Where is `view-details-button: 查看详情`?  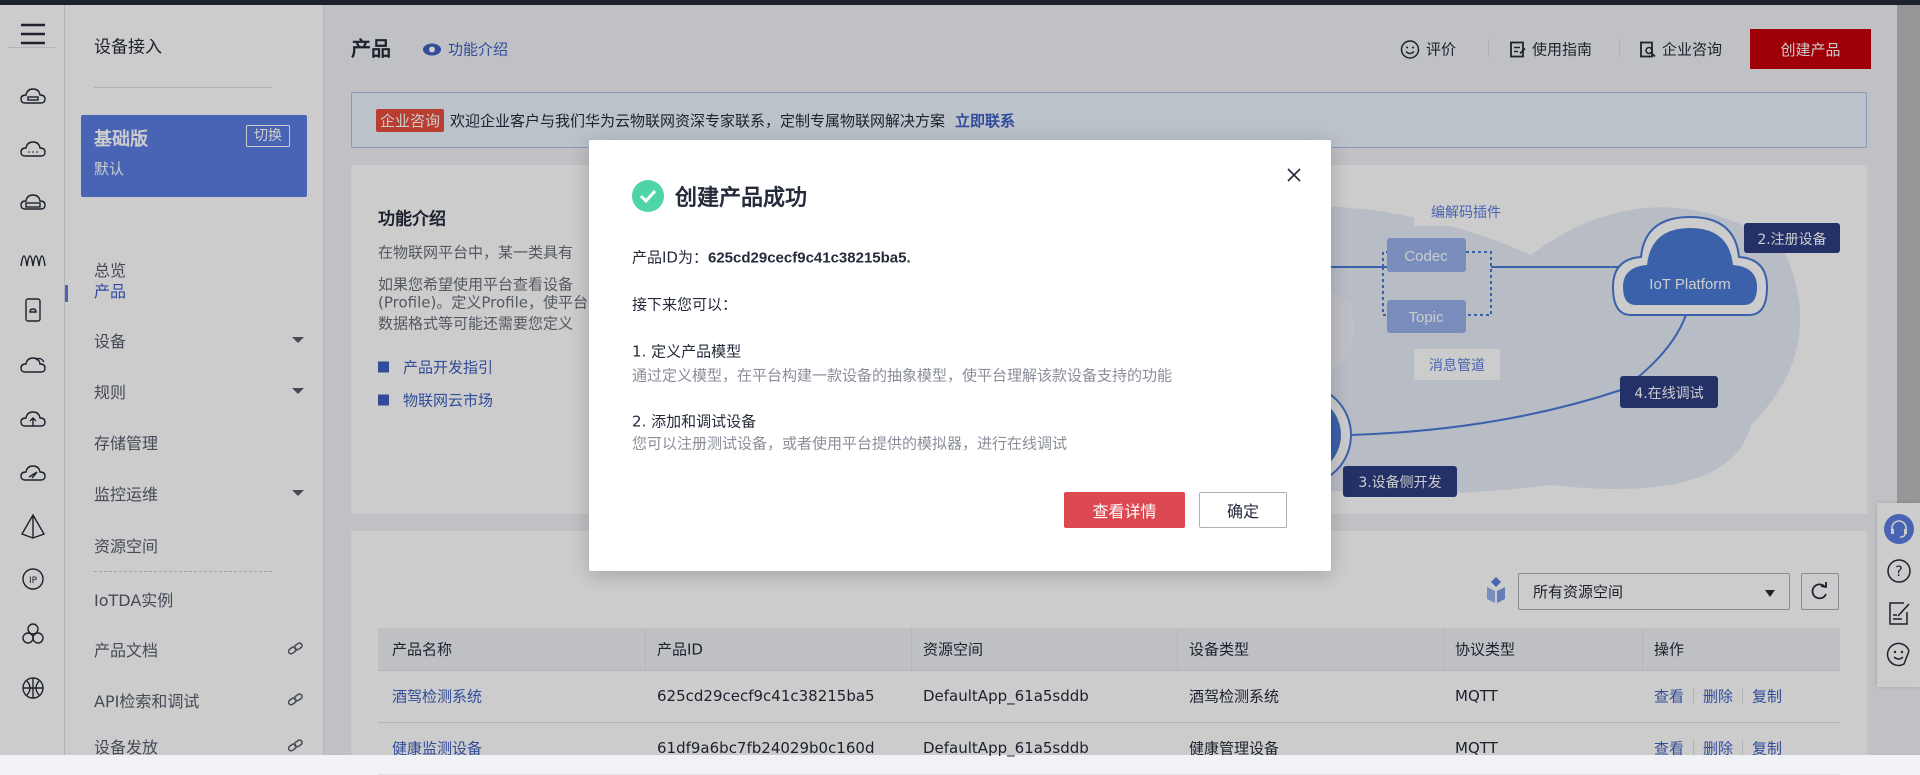
view-details-button: 查看详情 is located at coordinates (1124, 510).